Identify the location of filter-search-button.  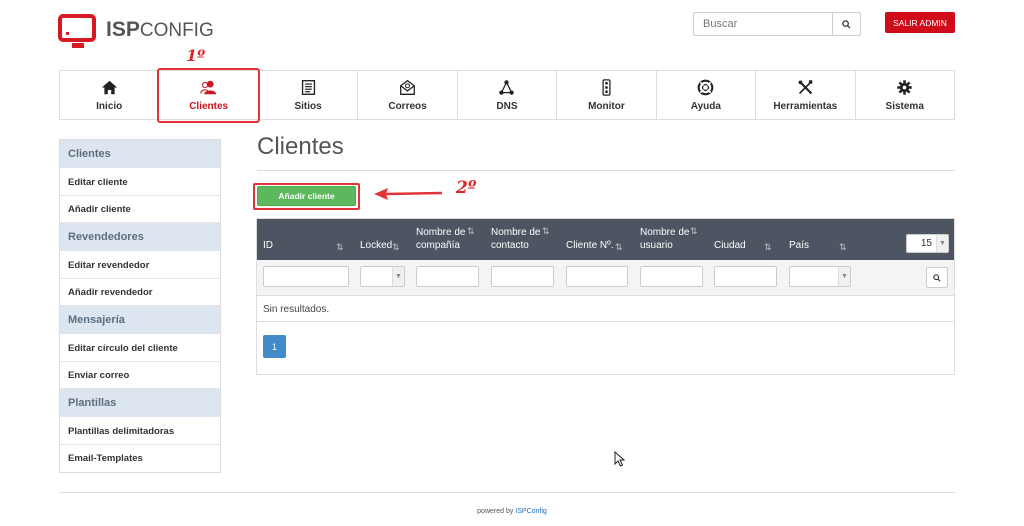
(937, 277).